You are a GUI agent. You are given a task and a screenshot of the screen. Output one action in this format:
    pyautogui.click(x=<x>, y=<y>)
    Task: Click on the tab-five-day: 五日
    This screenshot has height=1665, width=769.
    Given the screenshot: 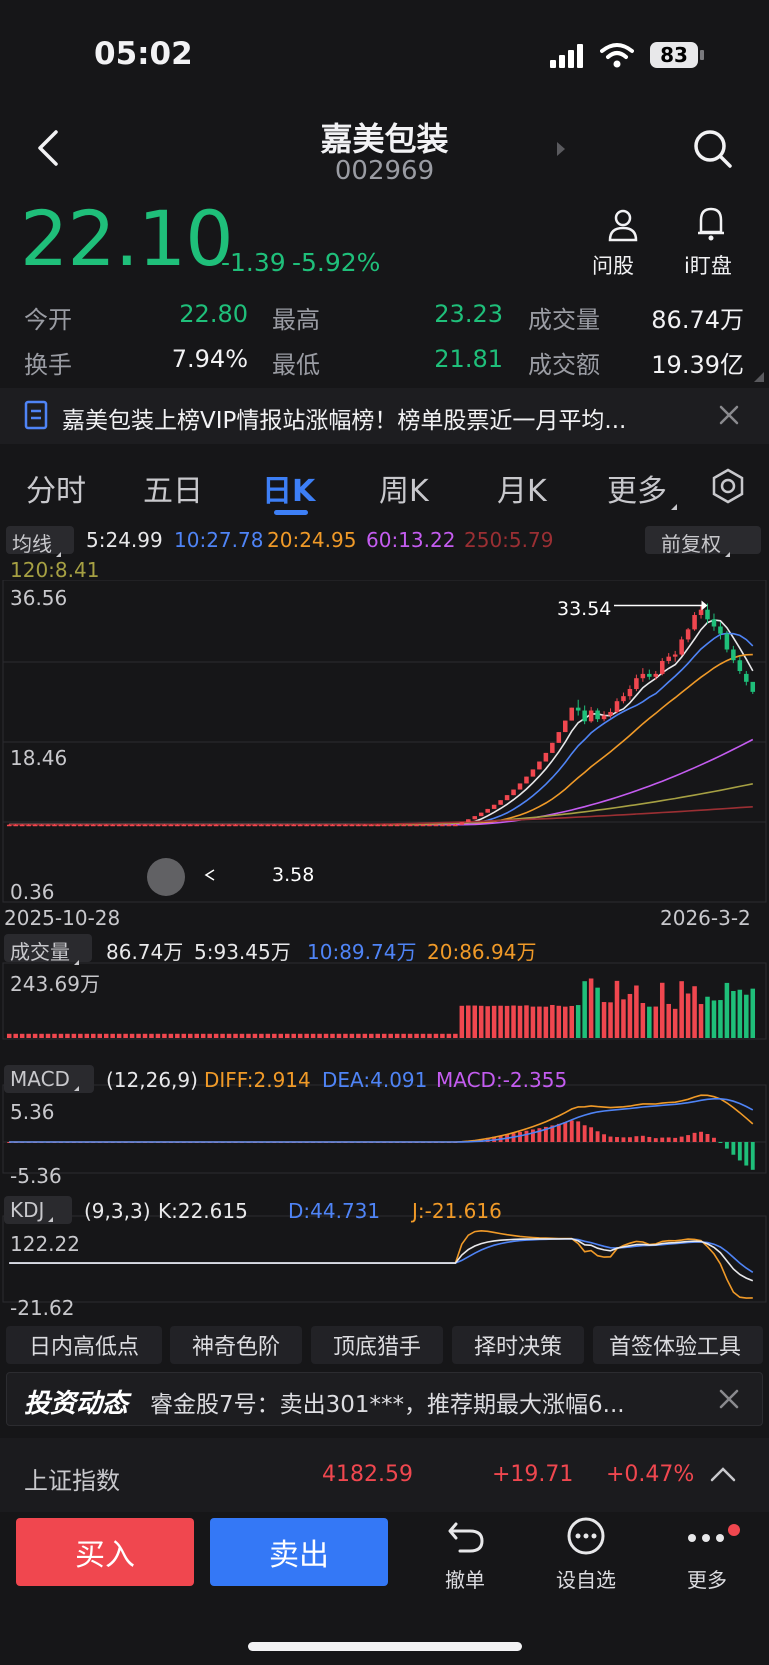 What is the action you would take?
    pyautogui.click(x=173, y=488)
    